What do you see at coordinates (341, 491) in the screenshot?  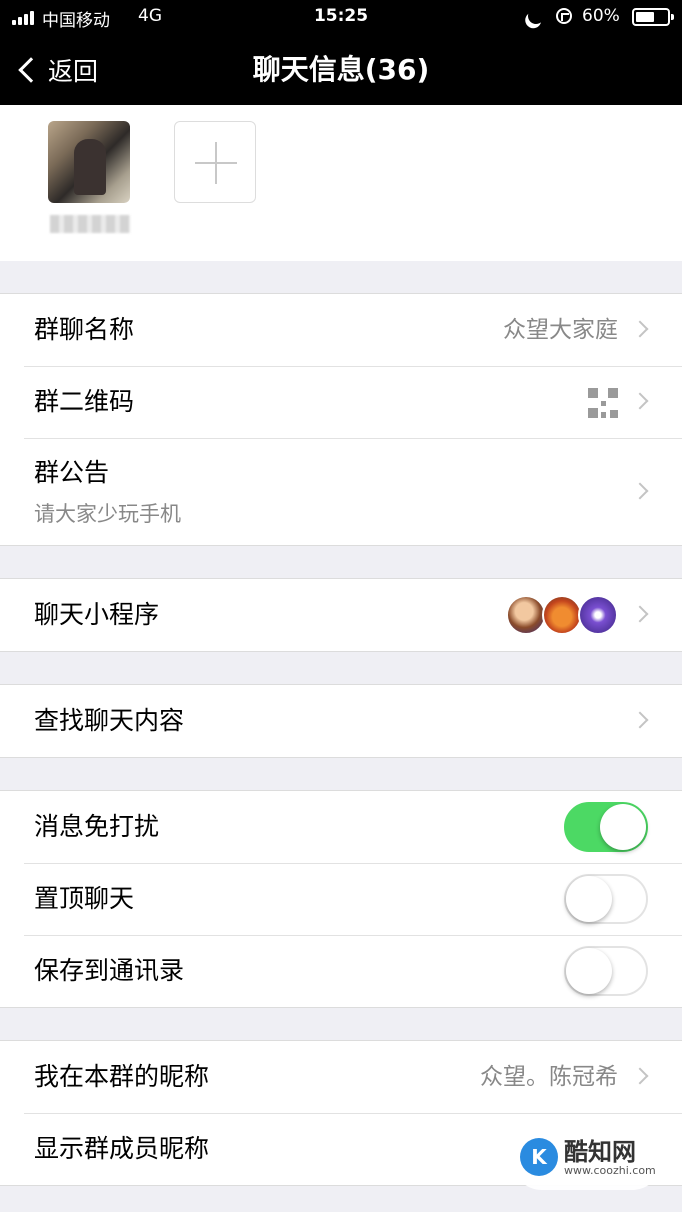 I see `group-notice-row: 群公告 请大家少玩手机` at bounding box center [341, 491].